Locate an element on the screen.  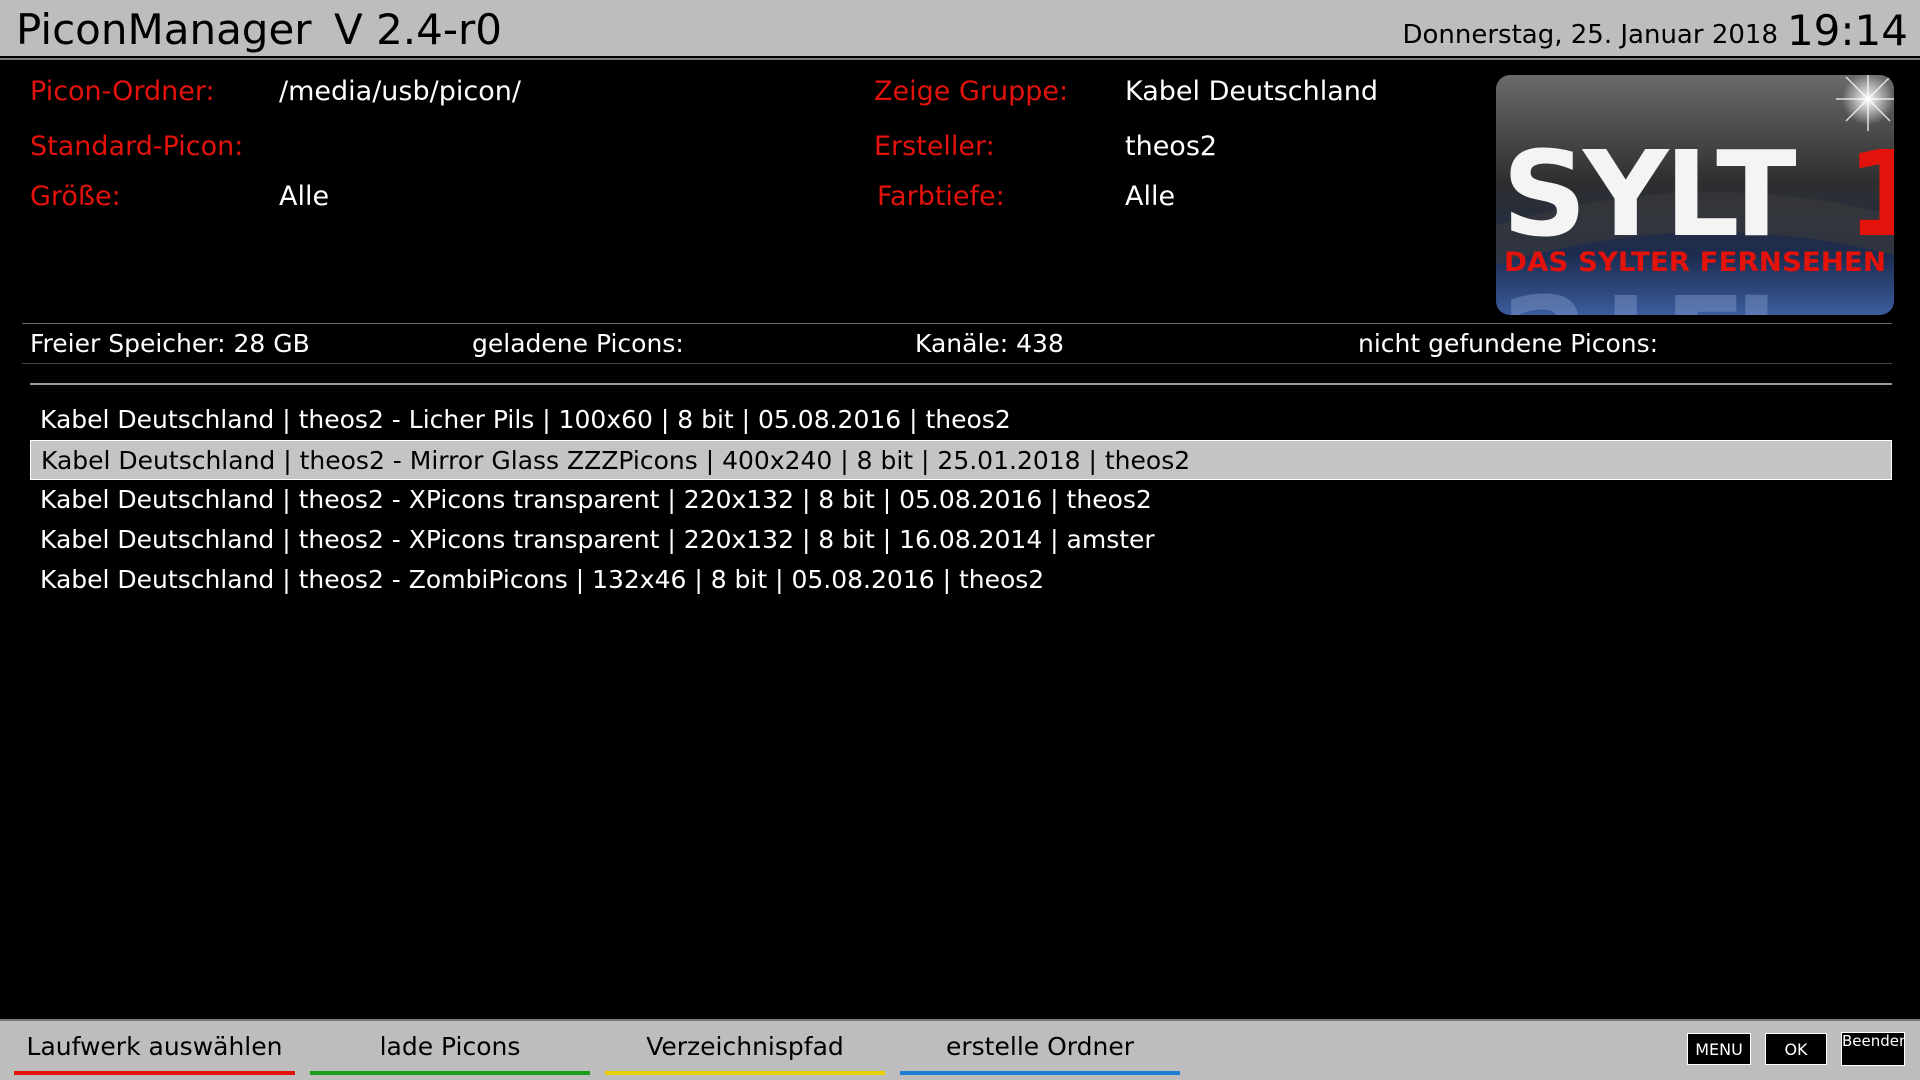
group-label: Zeige Gruppe: is located at coordinates (971, 91).